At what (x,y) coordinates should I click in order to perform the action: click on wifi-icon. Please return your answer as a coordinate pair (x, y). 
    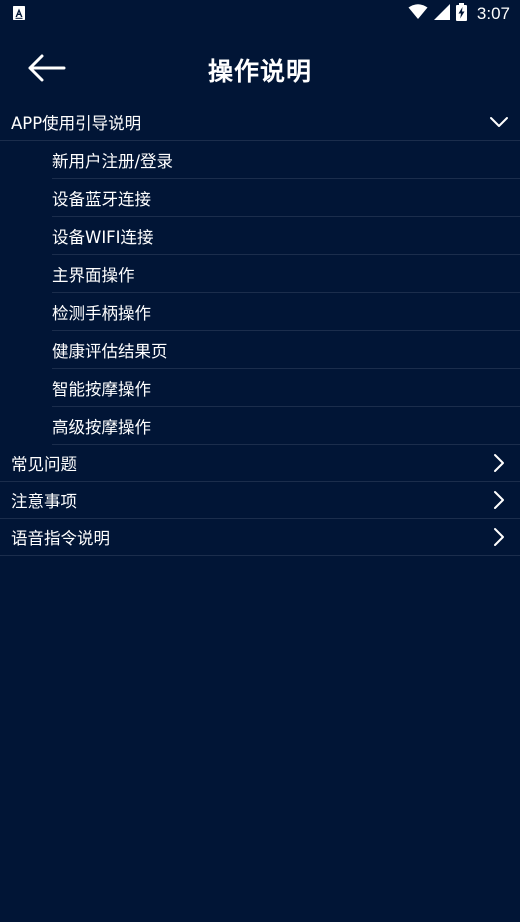
    Looking at the image, I should click on (418, 14).